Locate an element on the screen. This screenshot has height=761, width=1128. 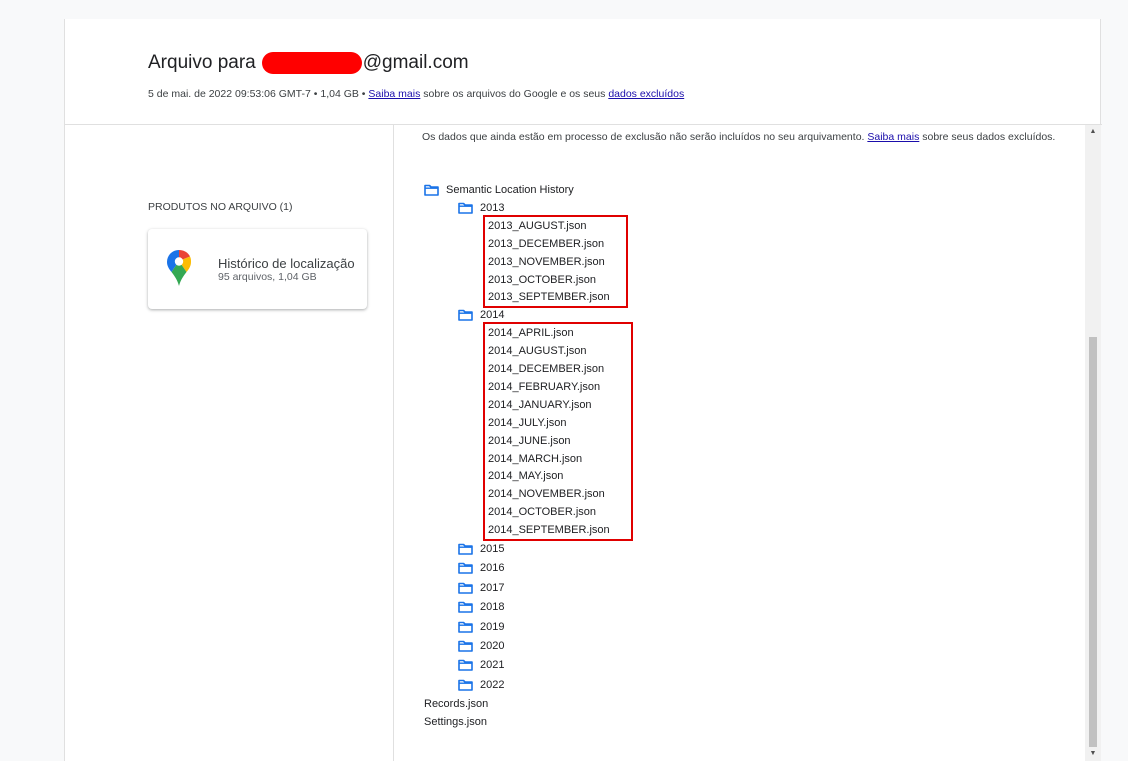
folder-label: 2015 is located at coordinates (492, 549).